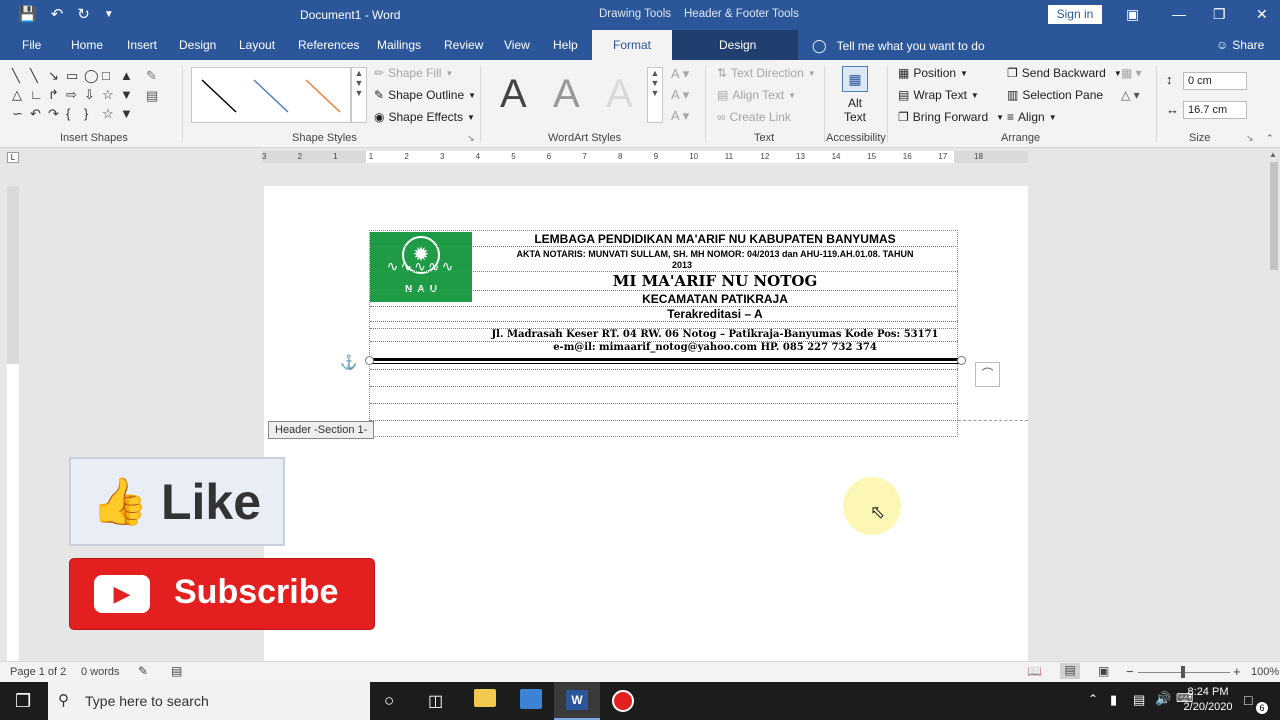  What do you see at coordinates (1139, 700) in the screenshot?
I see `network-icon: ▤` at bounding box center [1139, 700].